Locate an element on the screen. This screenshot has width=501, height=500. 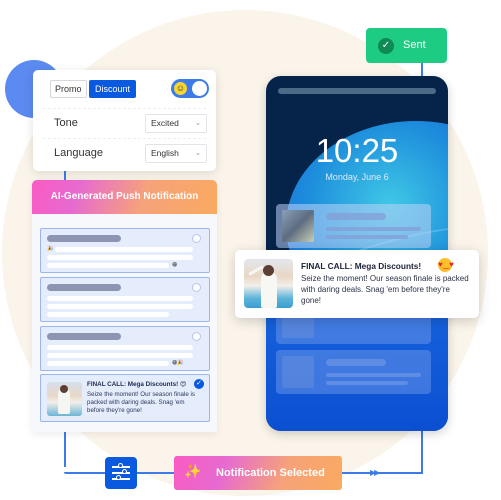
smiley-icon: ☺ is located at coordinates (180, 88).